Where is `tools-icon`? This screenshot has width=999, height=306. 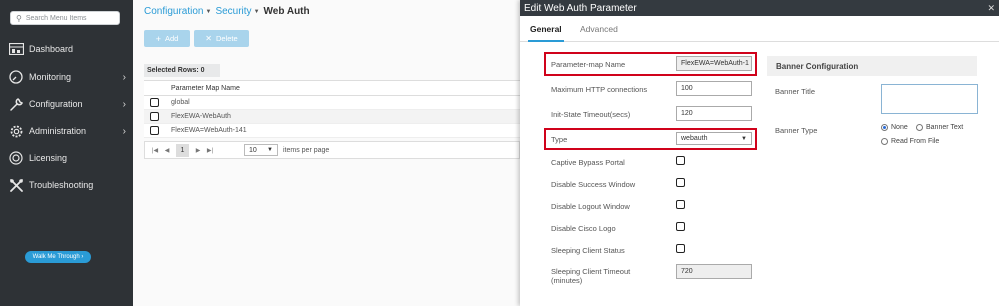
tools-icon is located at coordinates (16, 185).